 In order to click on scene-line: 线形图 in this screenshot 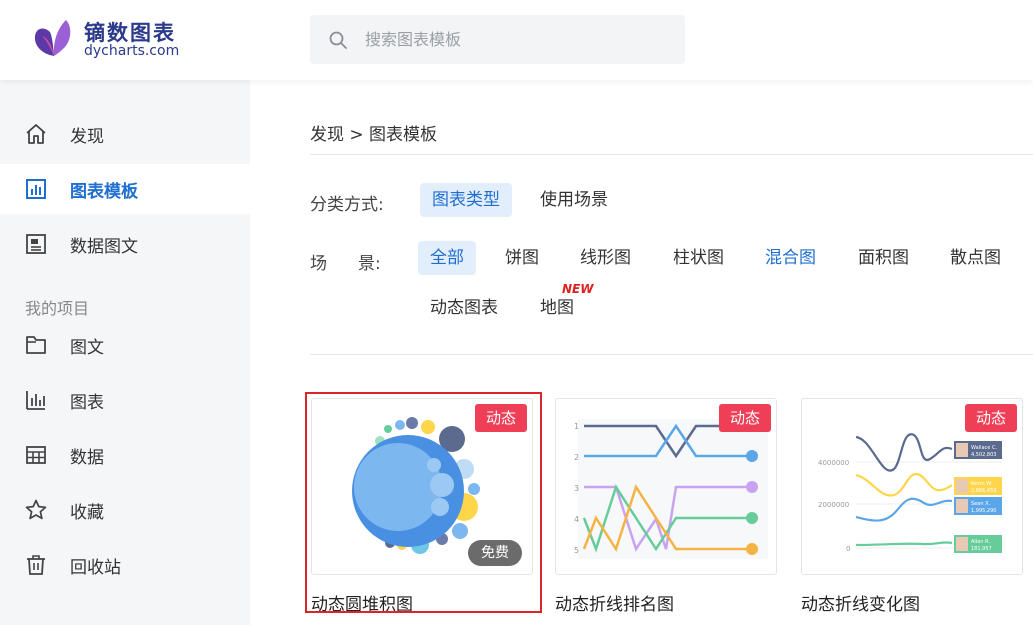, I will do `click(605, 258)`.